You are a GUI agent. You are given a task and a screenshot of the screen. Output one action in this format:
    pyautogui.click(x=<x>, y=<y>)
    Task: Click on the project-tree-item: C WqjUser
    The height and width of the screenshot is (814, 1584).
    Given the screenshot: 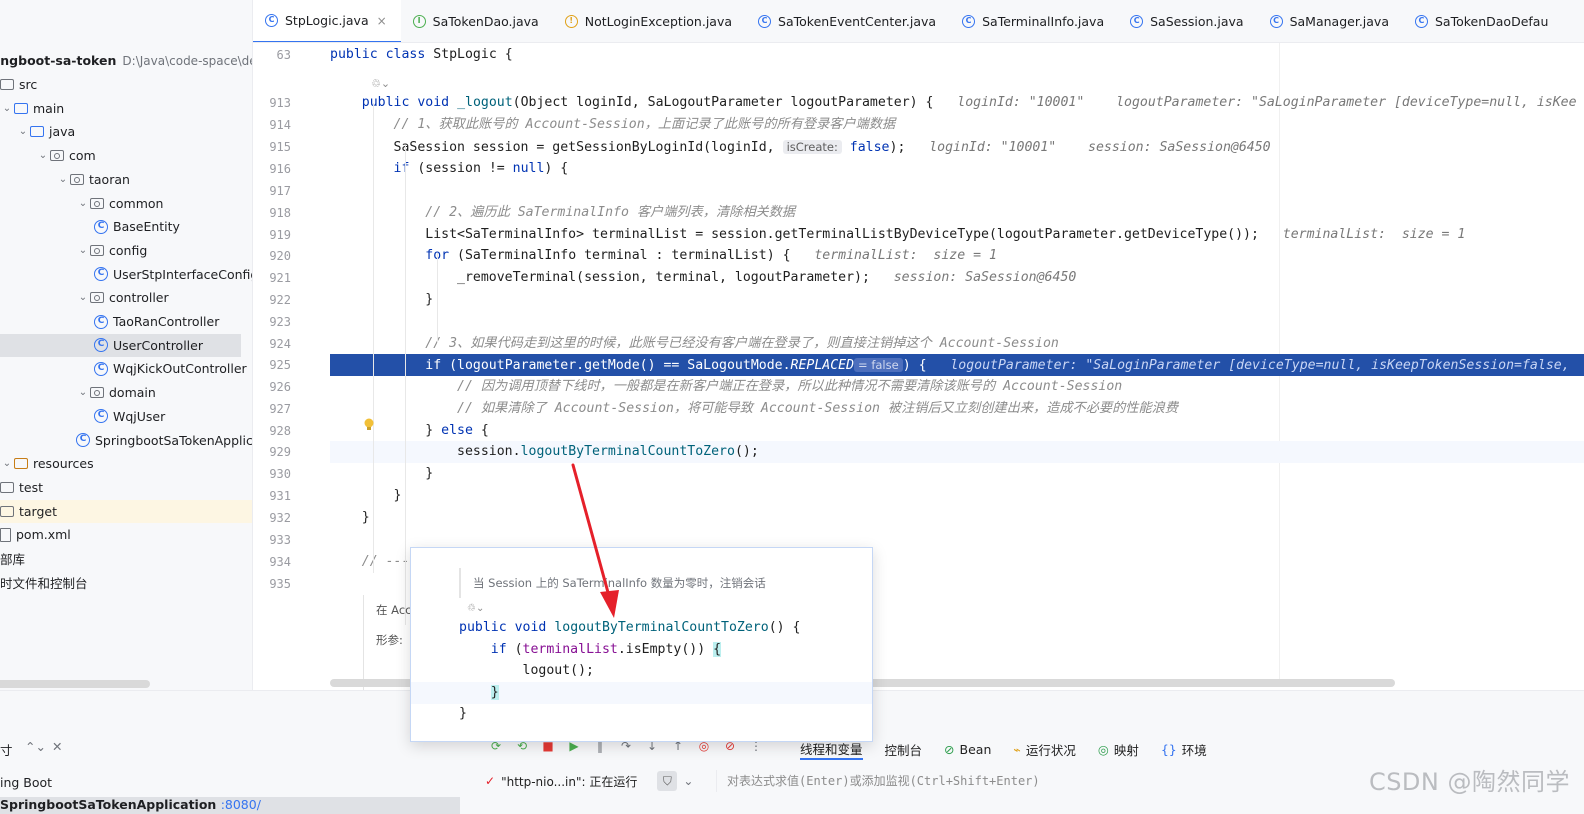 What is the action you would take?
    pyautogui.click(x=126, y=416)
    